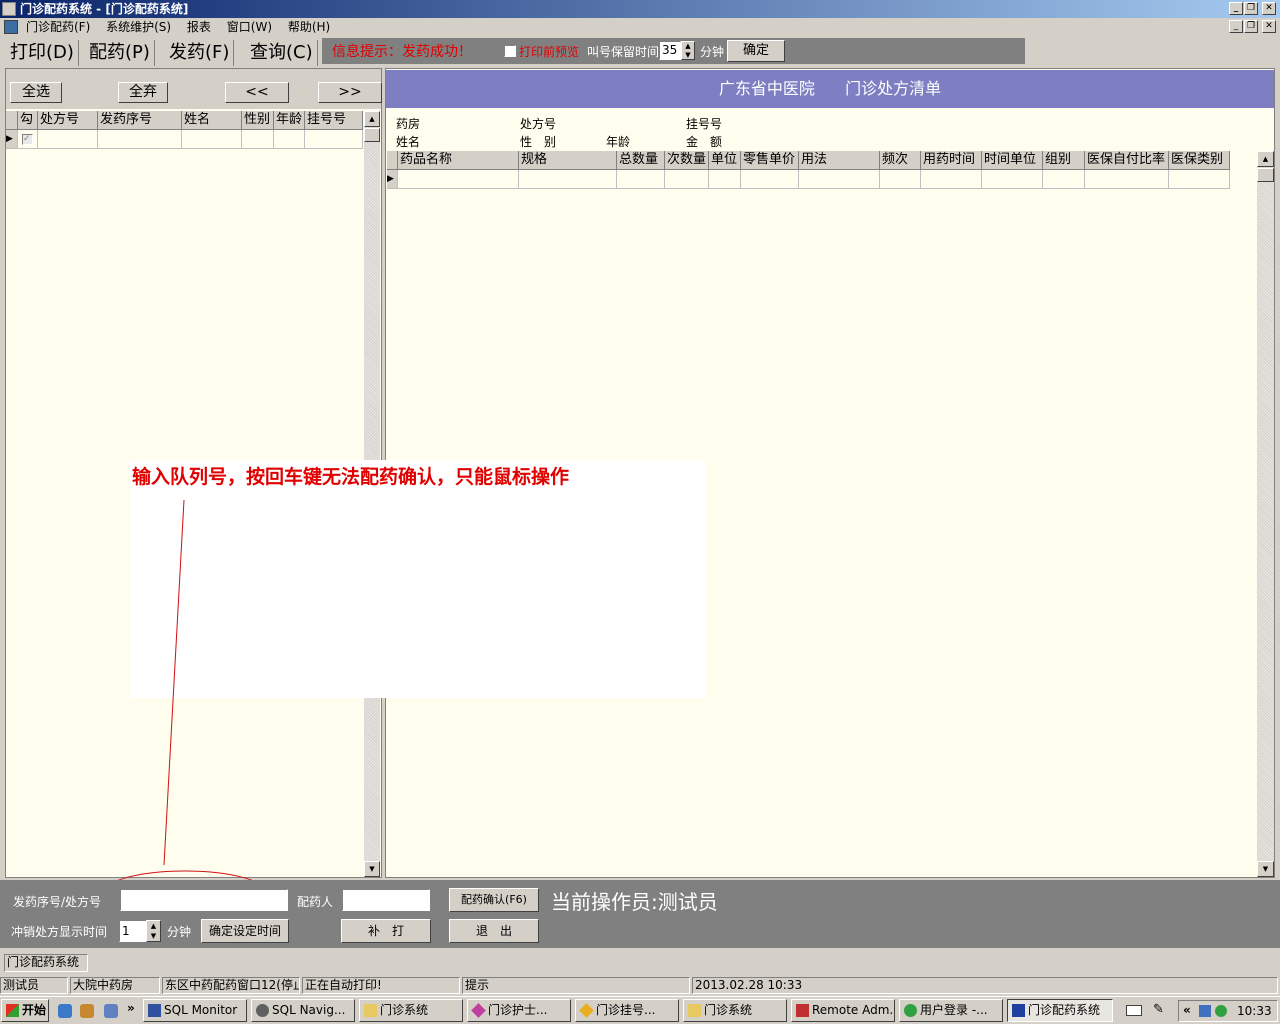 Image resolution: width=1280 pixels, height=1024 pixels. I want to click on col-unit: 单位, so click(725, 160).